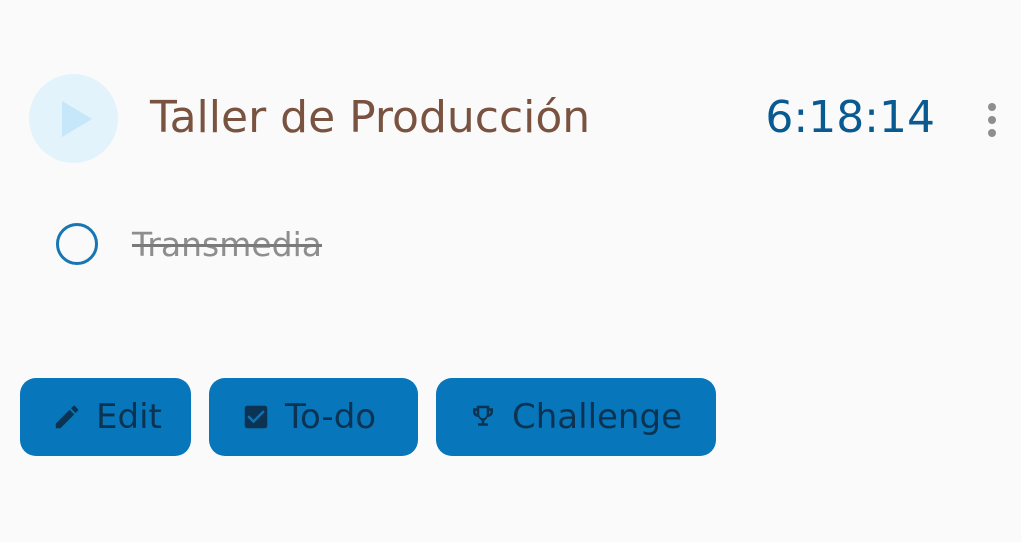 The width and height of the screenshot is (1021, 542). What do you see at coordinates (331, 417) in the screenshot?
I see `todo-button-label: To-do` at bounding box center [331, 417].